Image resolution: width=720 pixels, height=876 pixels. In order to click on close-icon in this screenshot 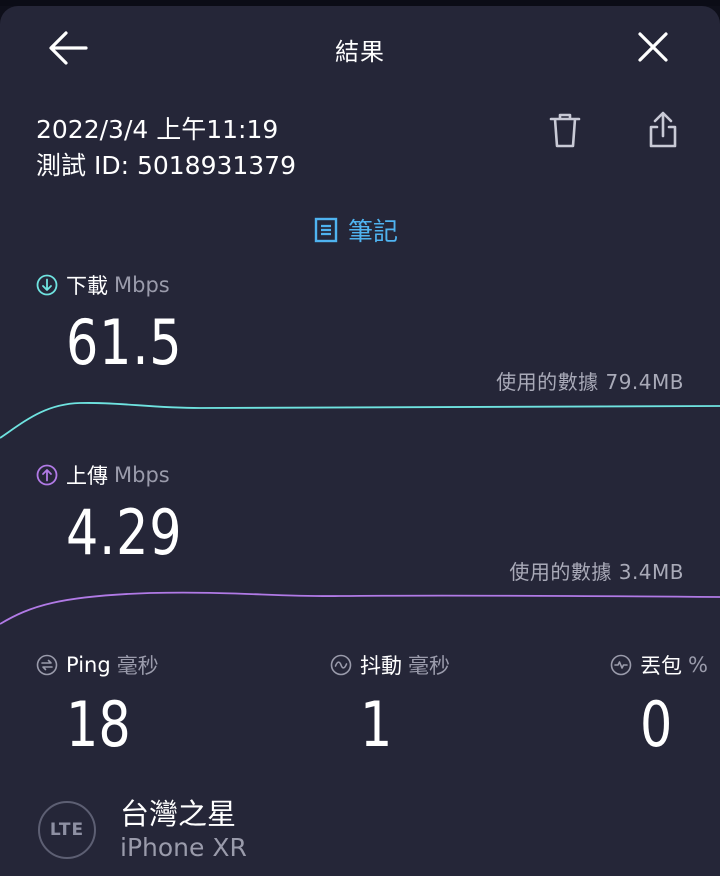, I will do `click(653, 47)`.